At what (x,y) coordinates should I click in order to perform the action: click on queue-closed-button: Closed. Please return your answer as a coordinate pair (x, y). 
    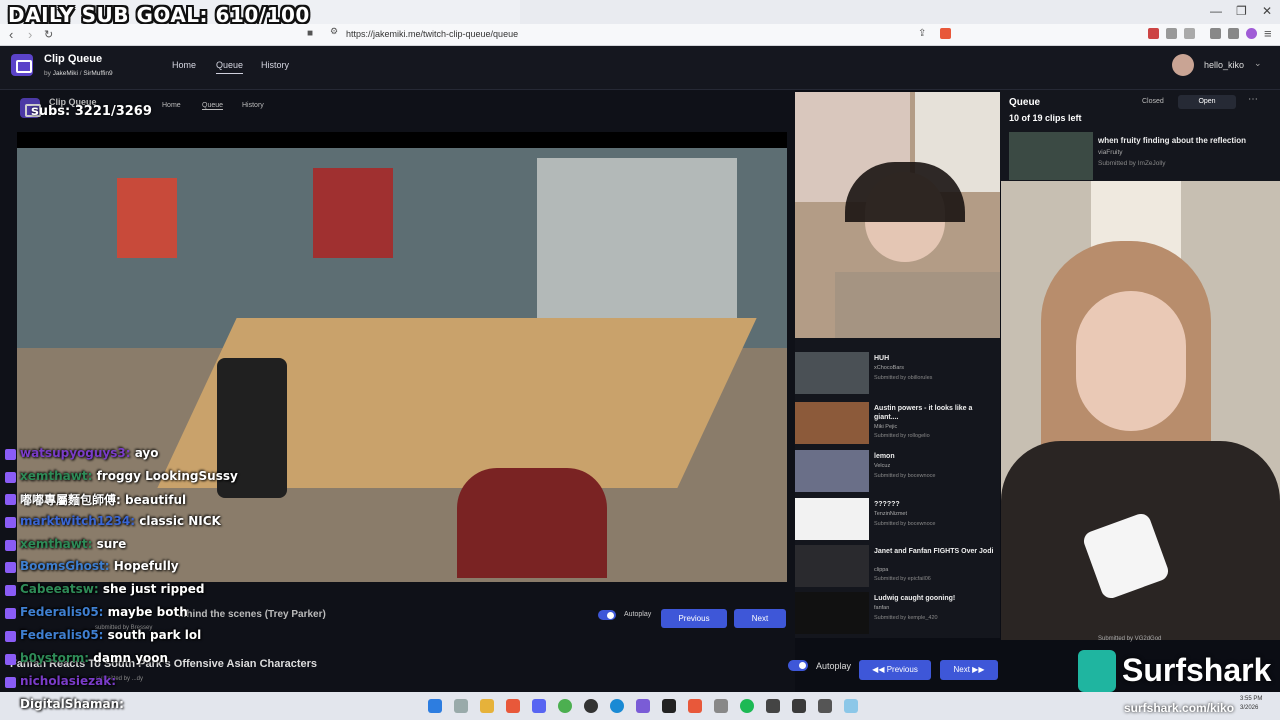
    Looking at the image, I should click on (1153, 101).